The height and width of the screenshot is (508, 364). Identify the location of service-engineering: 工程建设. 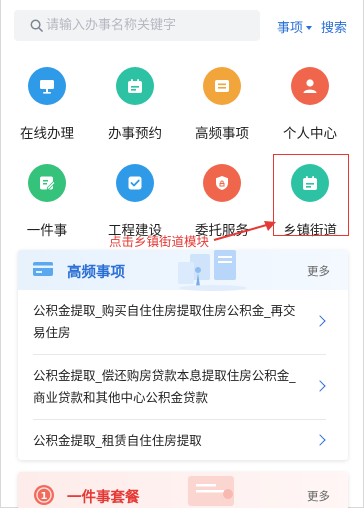
(135, 201).